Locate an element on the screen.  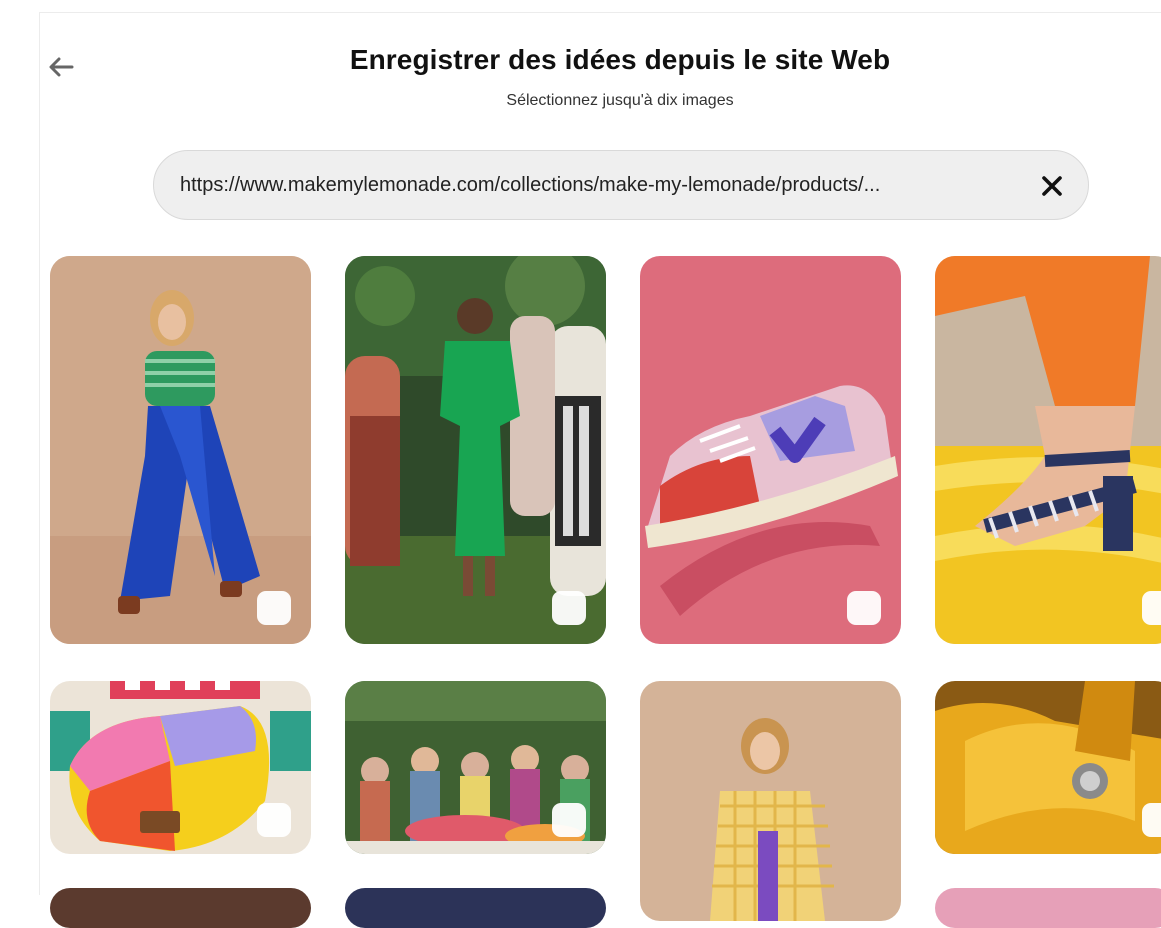
sandal-photo is located at coordinates (1048, 450).